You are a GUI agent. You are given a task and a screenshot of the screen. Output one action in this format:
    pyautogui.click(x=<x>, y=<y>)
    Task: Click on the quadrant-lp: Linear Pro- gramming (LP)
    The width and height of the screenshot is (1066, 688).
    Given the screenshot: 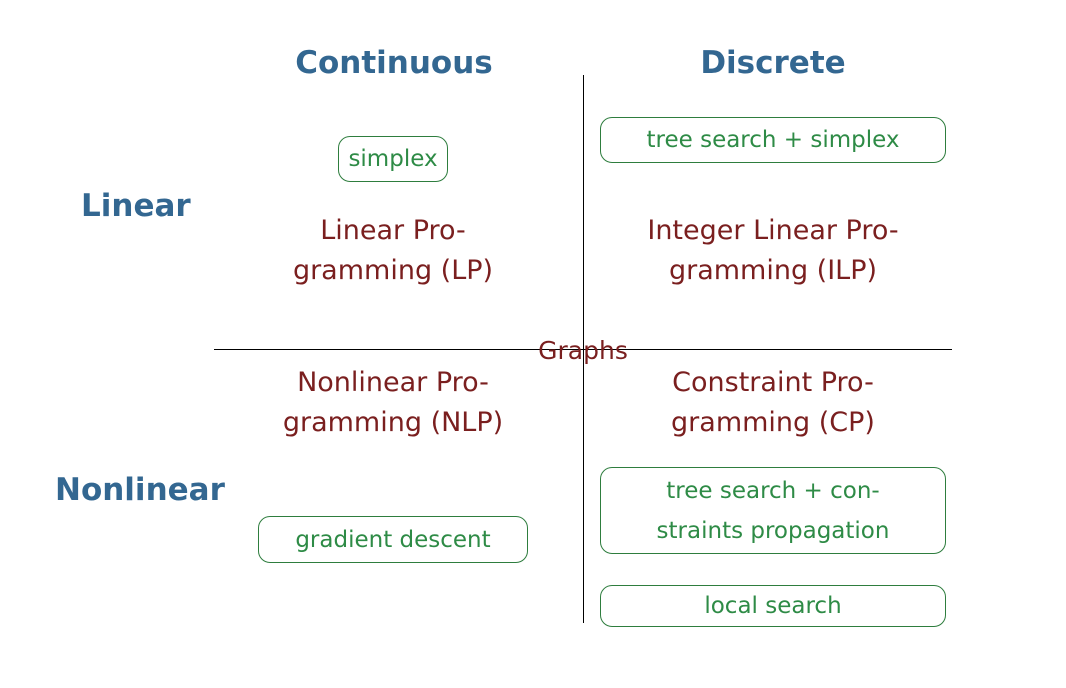 What is the action you would take?
    pyautogui.click(x=393, y=251)
    